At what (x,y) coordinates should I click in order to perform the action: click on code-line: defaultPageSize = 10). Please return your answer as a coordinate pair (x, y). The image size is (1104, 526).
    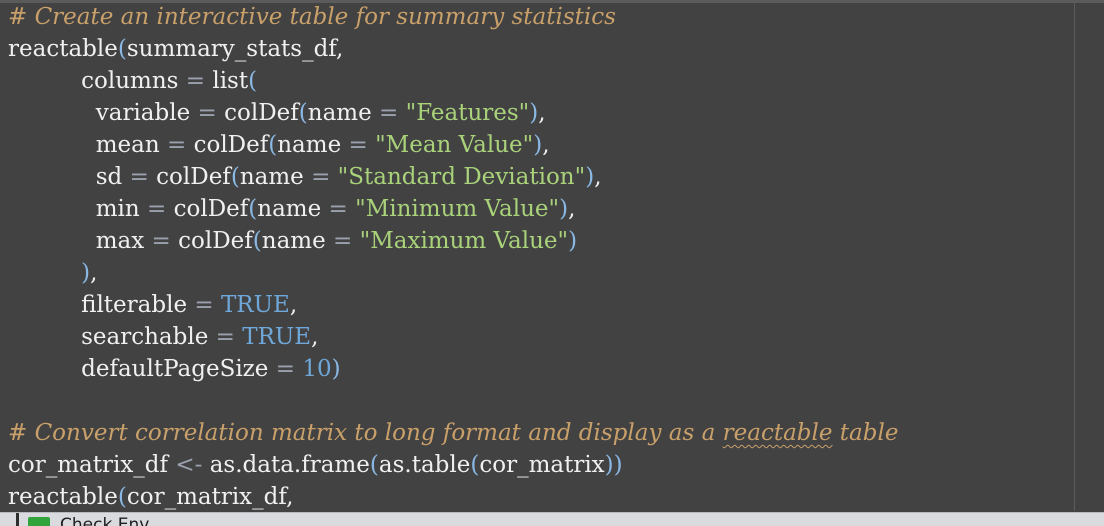
    Looking at the image, I should click on (537, 369).